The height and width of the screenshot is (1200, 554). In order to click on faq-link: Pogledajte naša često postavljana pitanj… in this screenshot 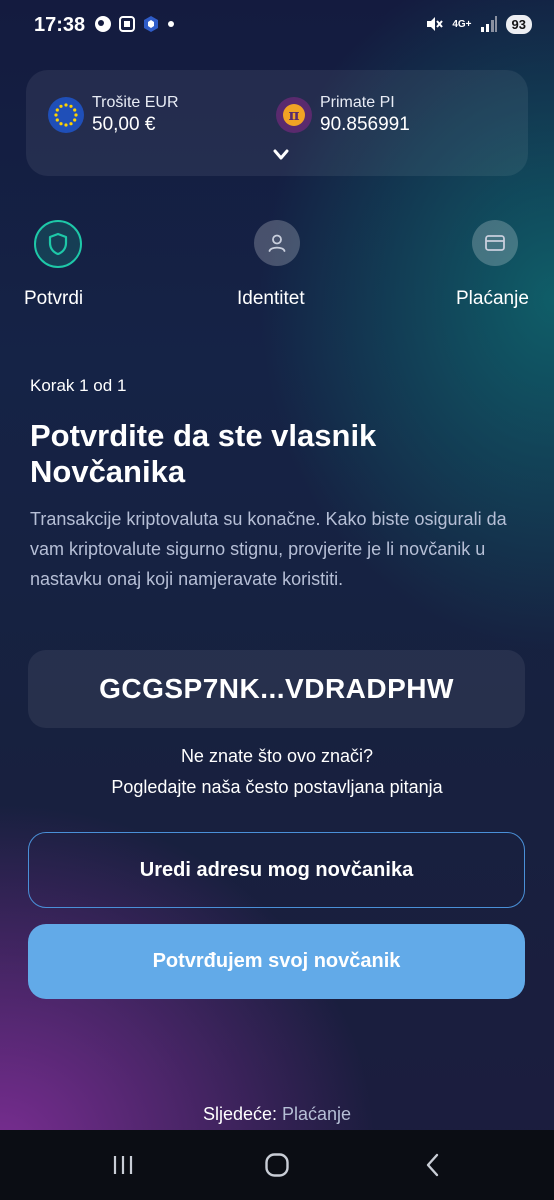, I will do `click(277, 787)`.